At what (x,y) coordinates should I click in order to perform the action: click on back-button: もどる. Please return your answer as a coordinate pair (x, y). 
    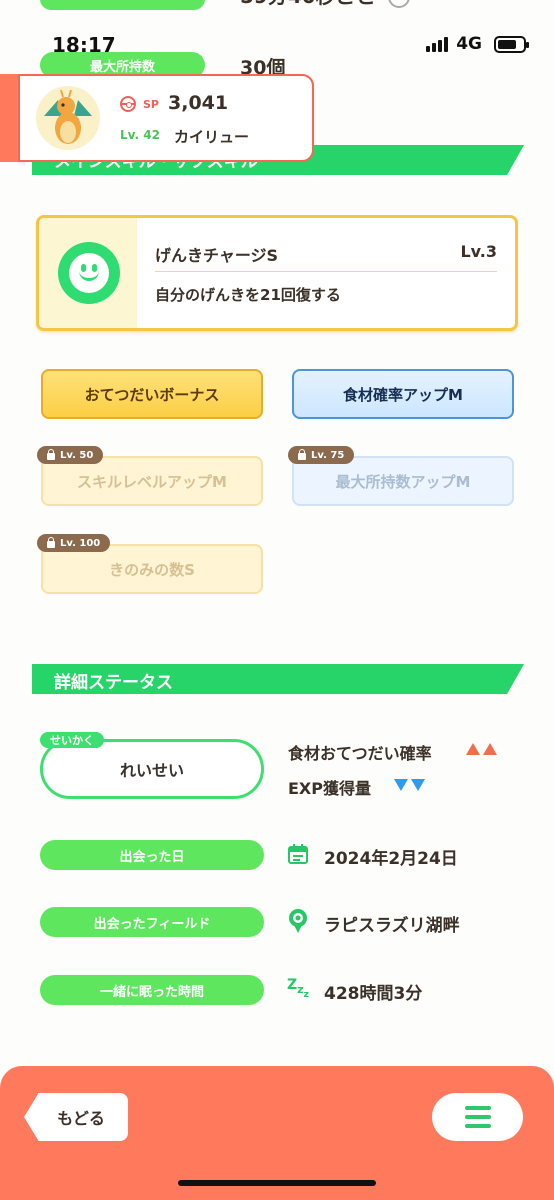
    Looking at the image, I should click on (76, 1117).